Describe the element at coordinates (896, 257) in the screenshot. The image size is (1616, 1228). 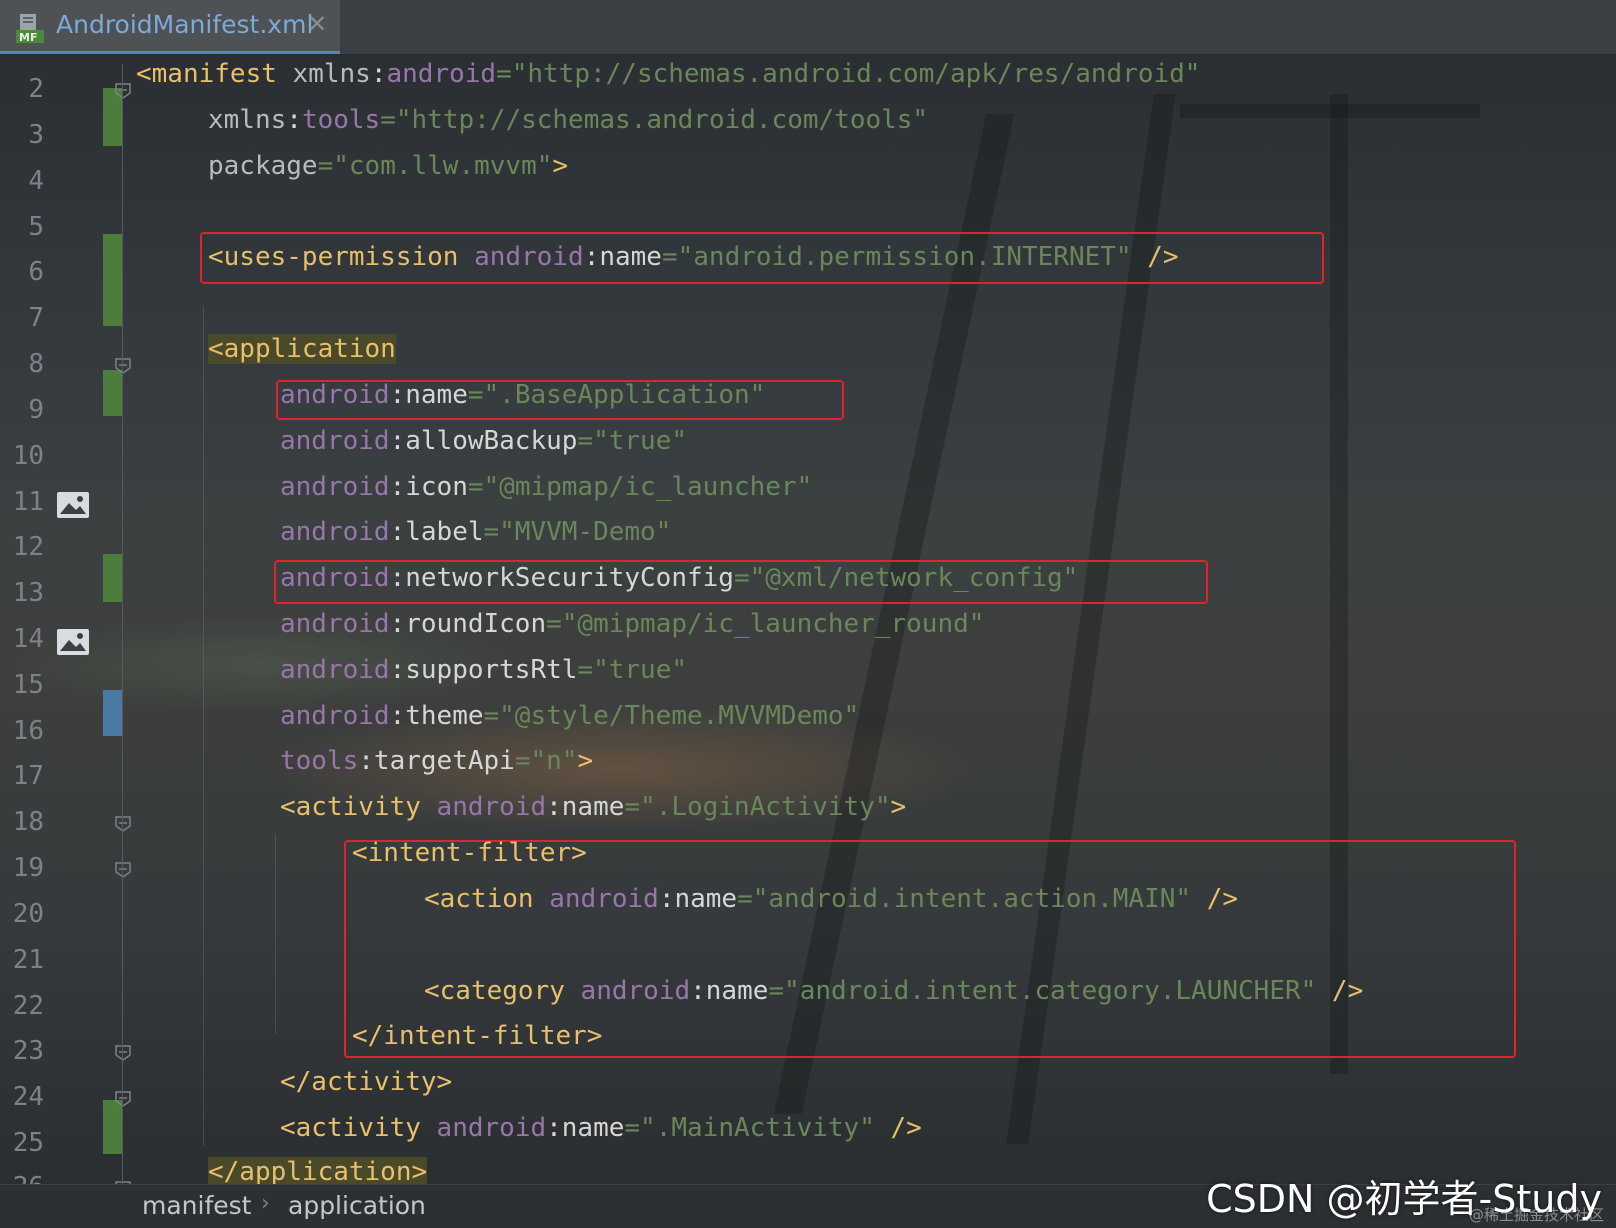
I see `code-token: ="android.permission.INTERNET"` at that location.